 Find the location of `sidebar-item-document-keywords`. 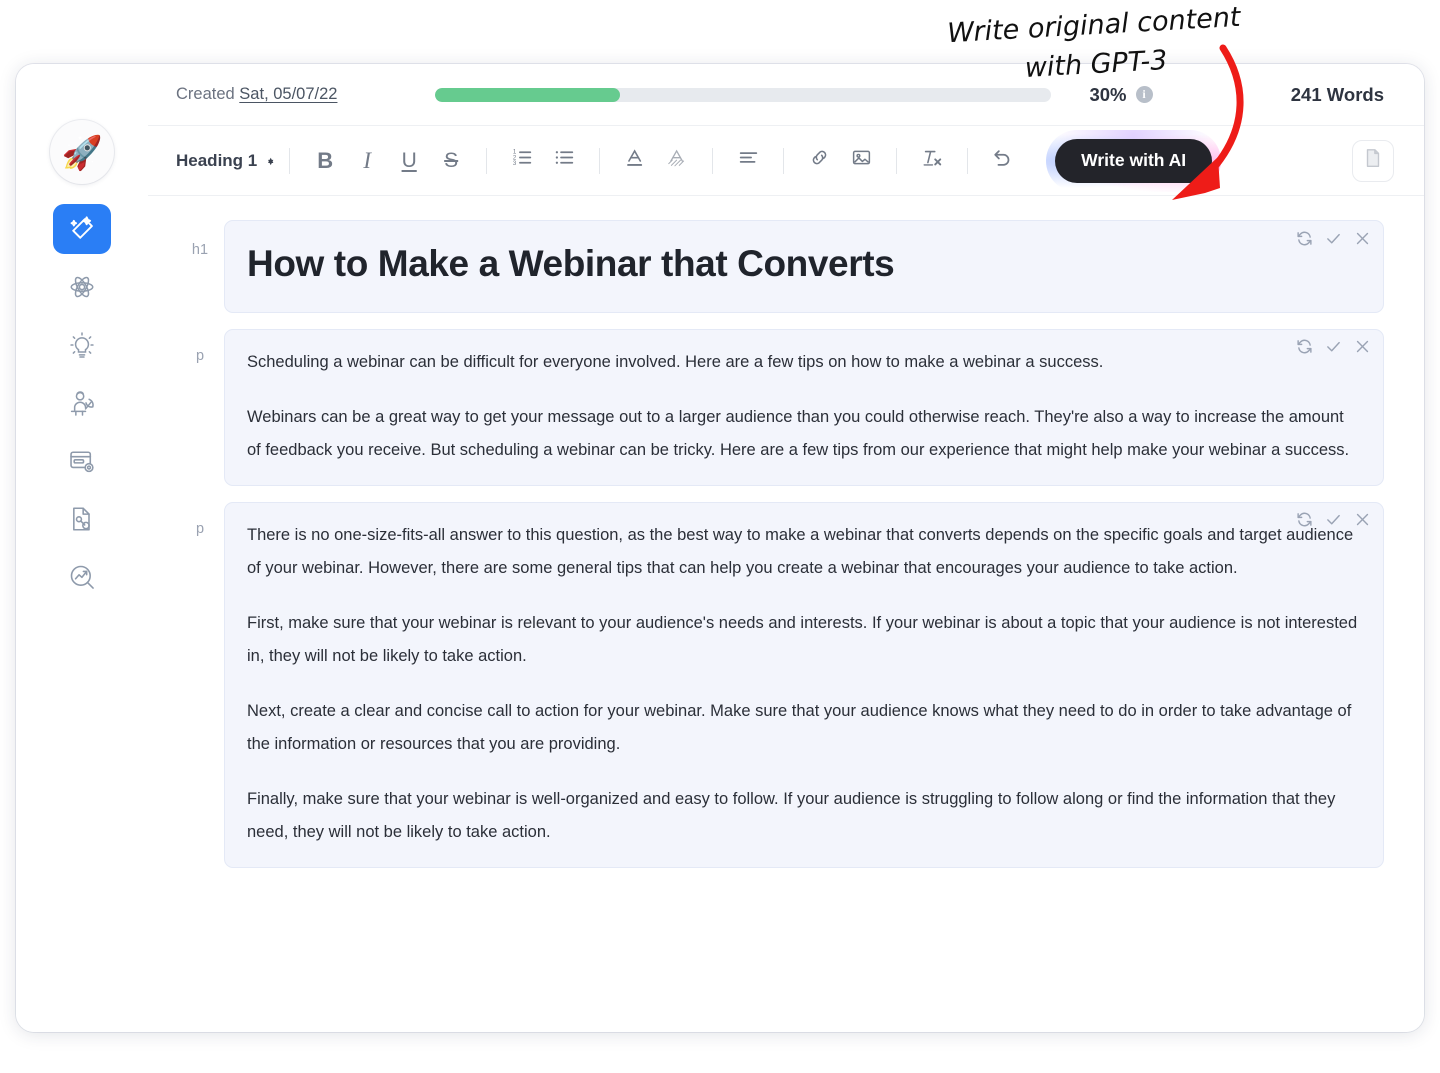

sidebar-item-document-keywords is located at coordinates (82, 519).